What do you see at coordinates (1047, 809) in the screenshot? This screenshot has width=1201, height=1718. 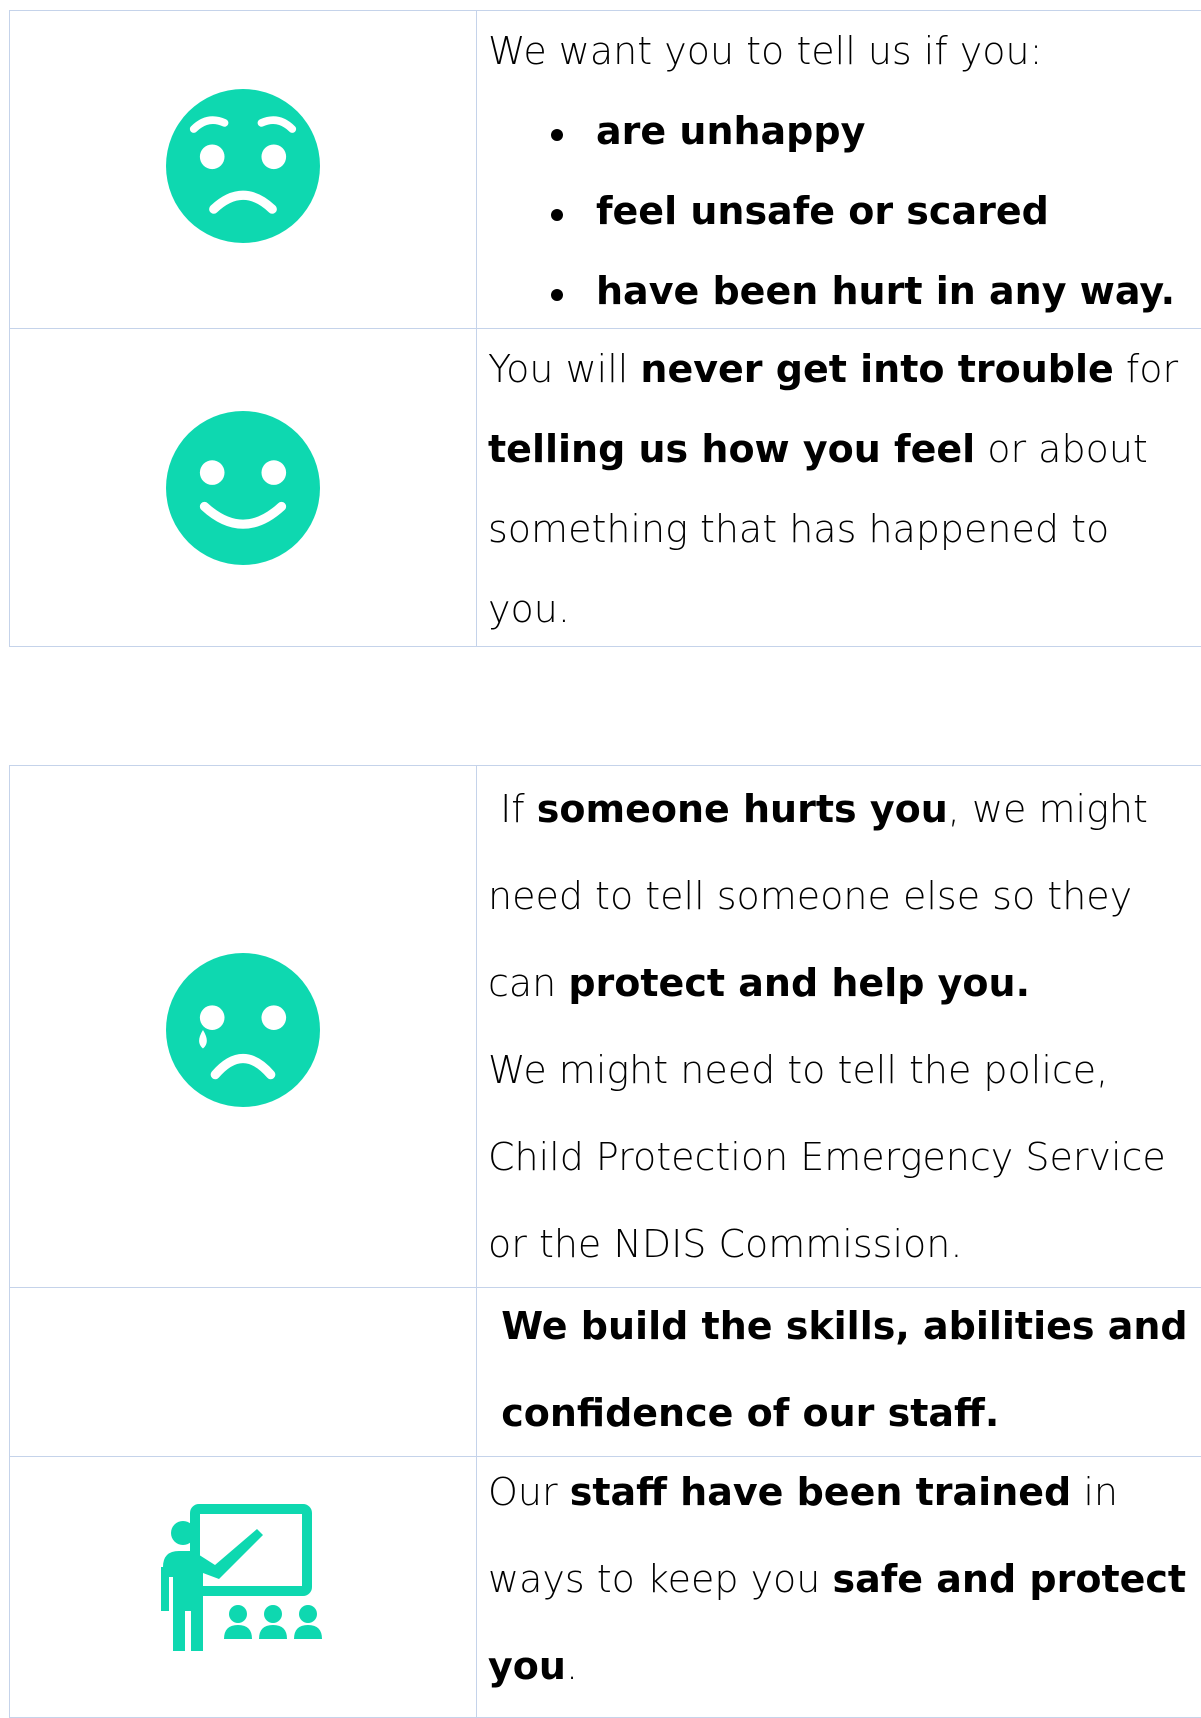 I see `text-span: , we might` at bounding box center [1047, 809].